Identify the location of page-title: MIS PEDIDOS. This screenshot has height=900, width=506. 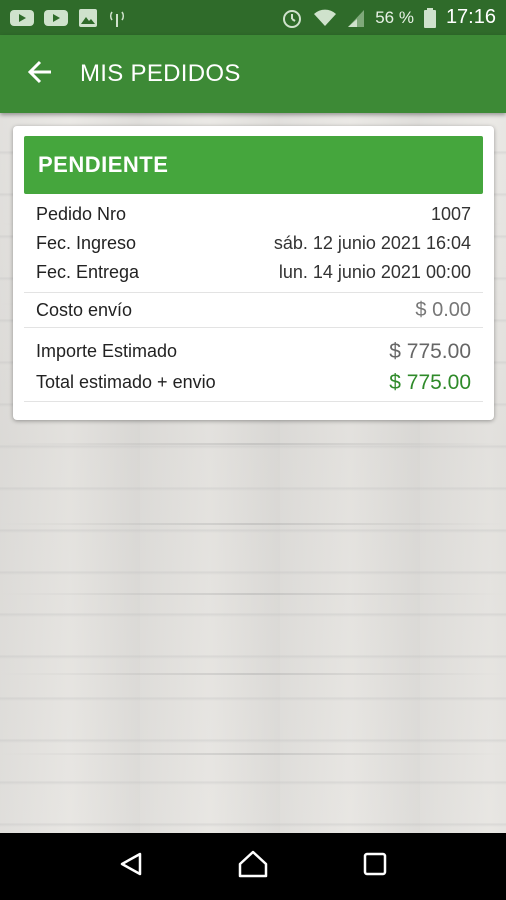
(160, 73).